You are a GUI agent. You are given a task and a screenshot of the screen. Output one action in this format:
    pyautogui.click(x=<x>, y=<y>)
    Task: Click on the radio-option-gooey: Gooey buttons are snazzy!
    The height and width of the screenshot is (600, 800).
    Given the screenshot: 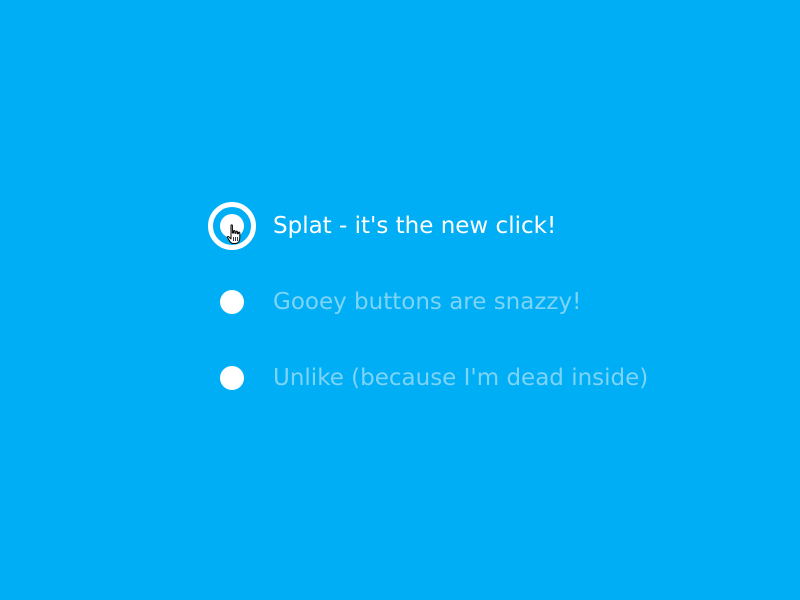 What is the action you would take?
    pyautogui.click(x=465, y=309)
    